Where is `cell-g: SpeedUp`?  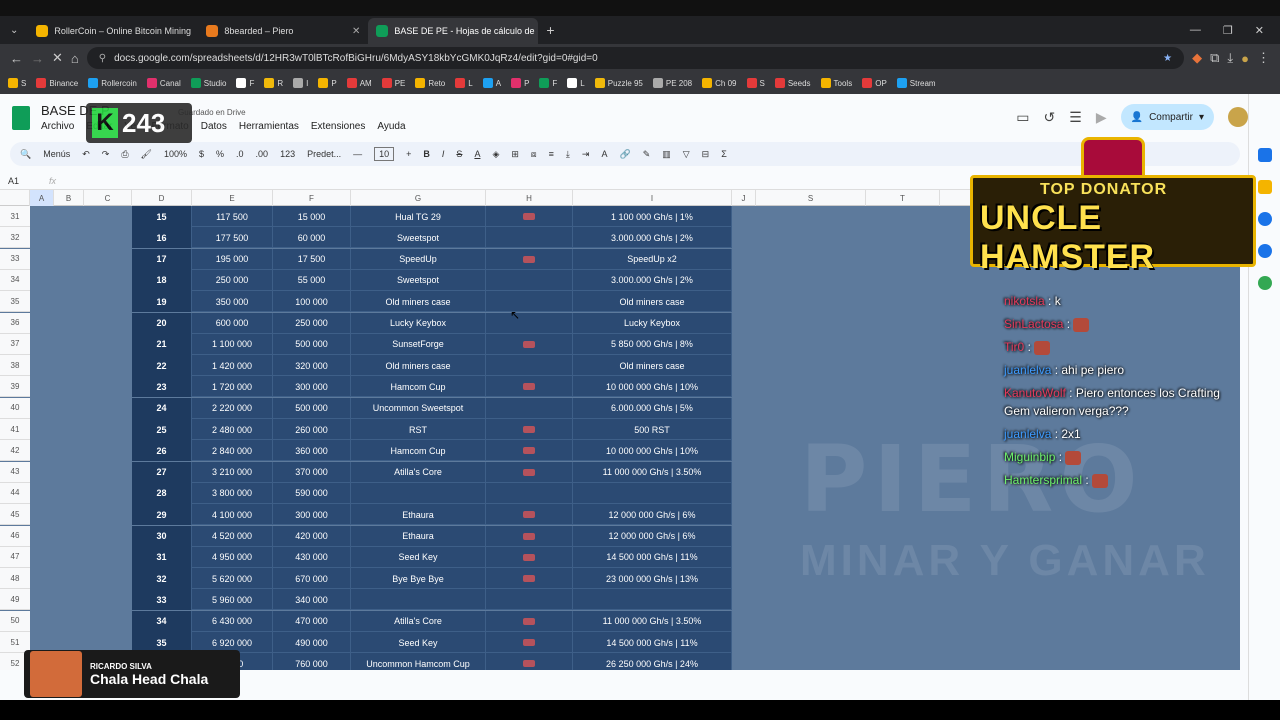
cell-g: SpeedUp is located at coordinates (418, 259).